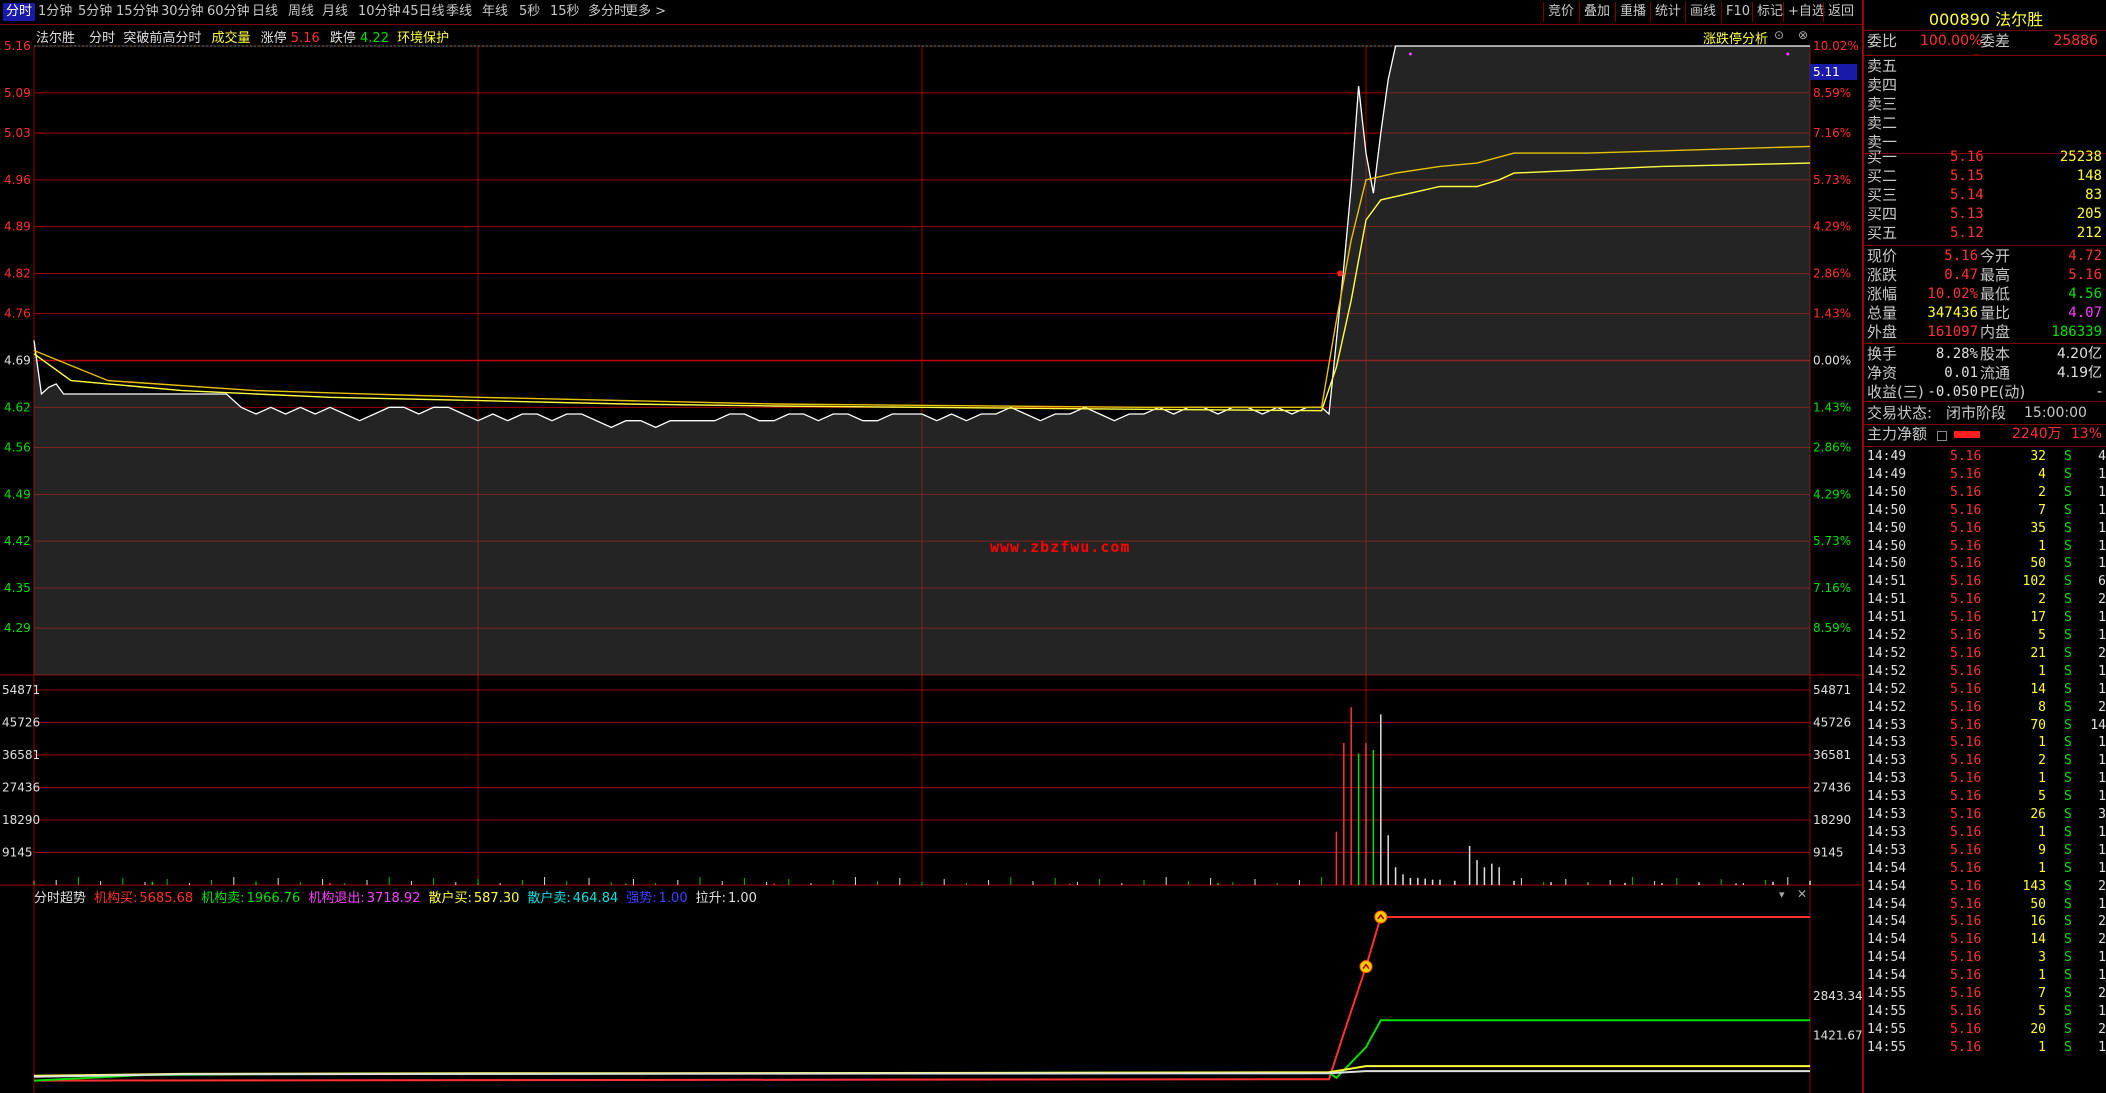 The width and height of the screenshot is (2106, 1093). What do you see at coordinates (1942, 436) in the screenshot?
I see `main-flow-toggle-icon` at bounding box center [1942, 436].